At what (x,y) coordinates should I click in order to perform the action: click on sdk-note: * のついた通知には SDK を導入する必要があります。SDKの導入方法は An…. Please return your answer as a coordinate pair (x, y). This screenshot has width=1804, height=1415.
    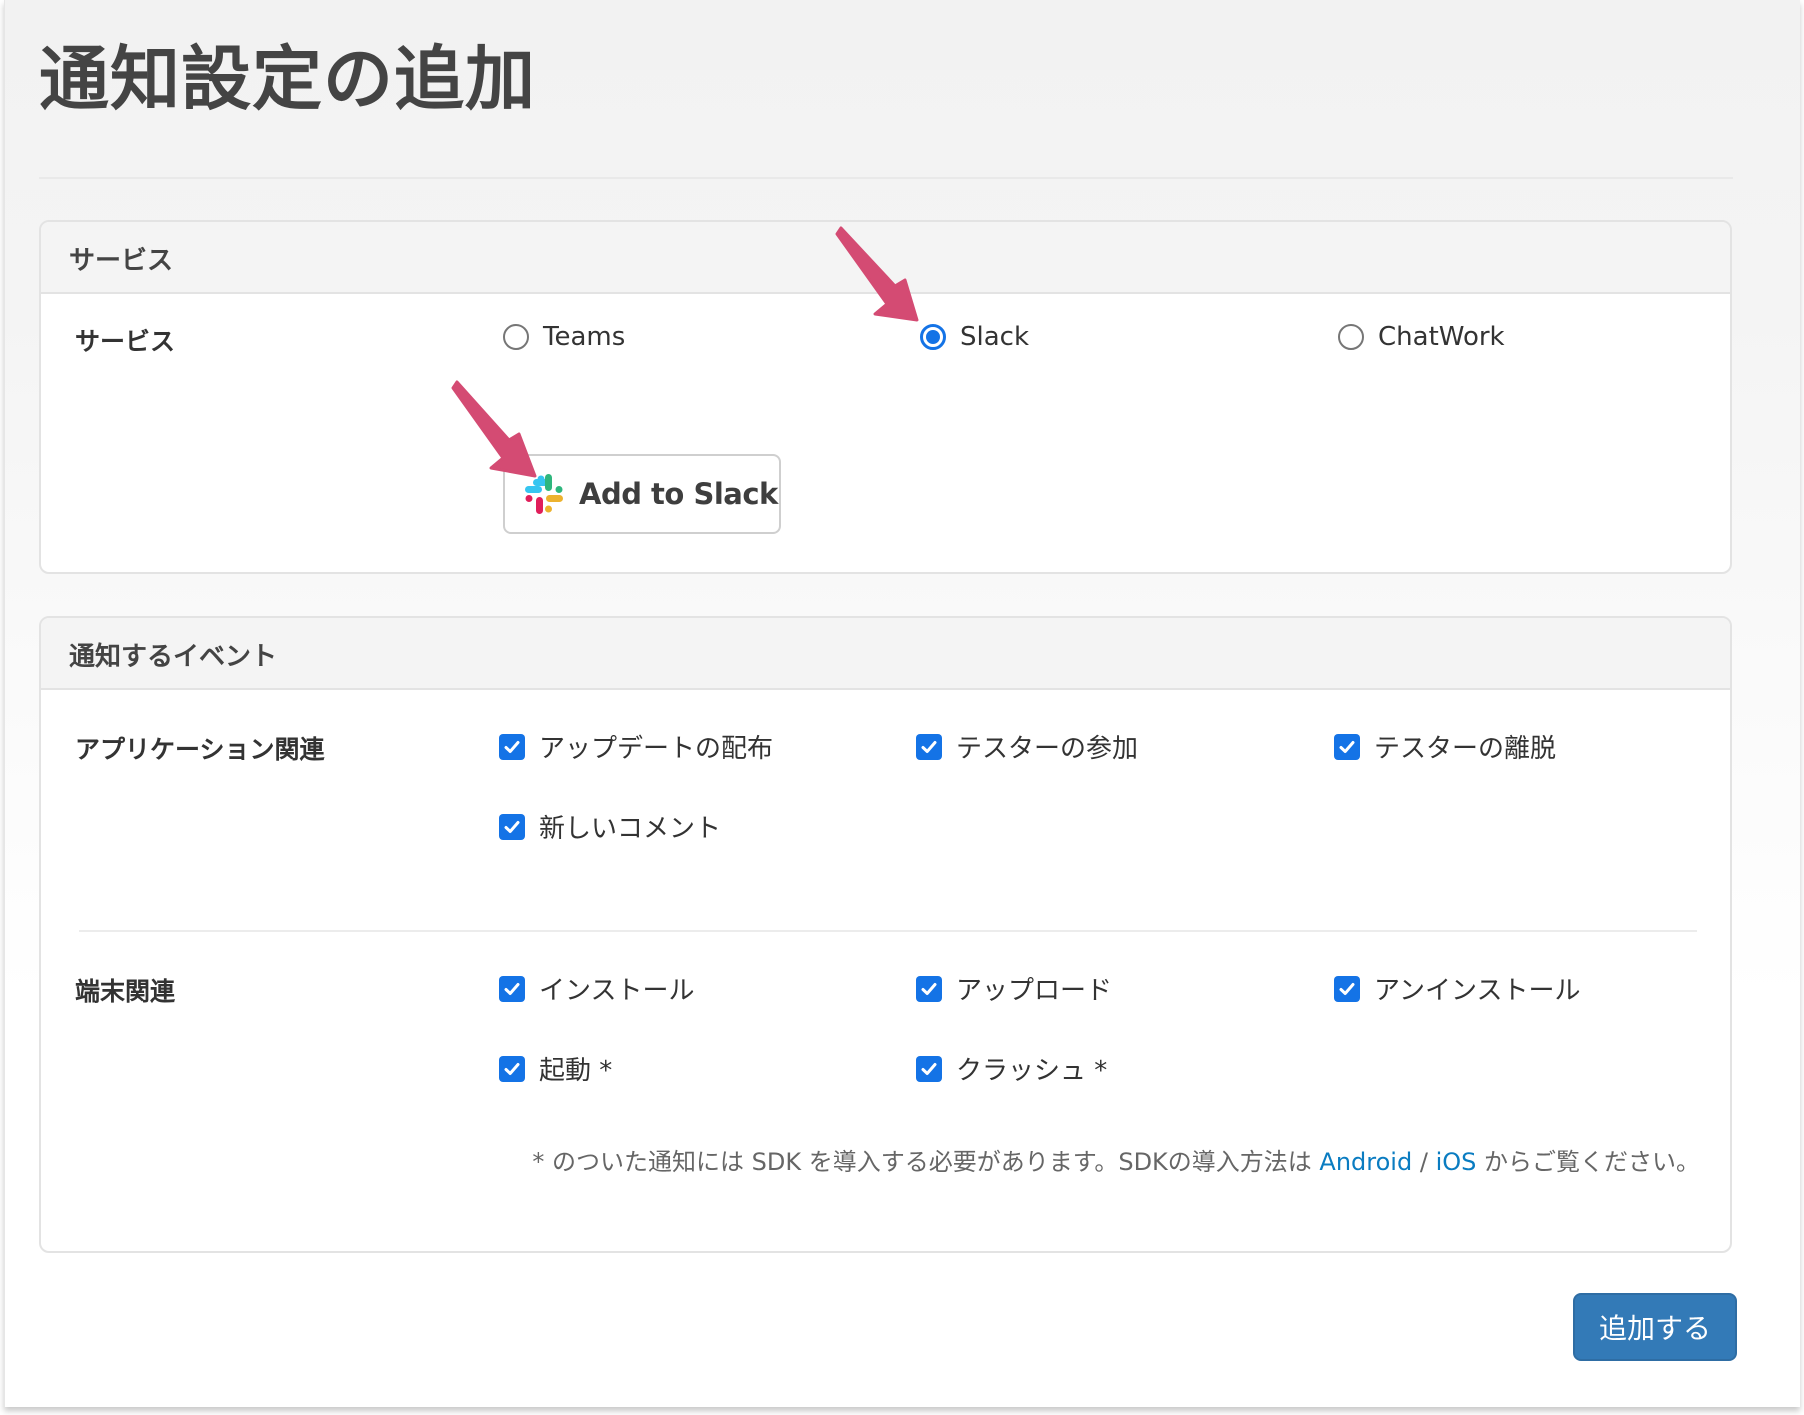
    Looking at the image, I should click on (1116, 1159).